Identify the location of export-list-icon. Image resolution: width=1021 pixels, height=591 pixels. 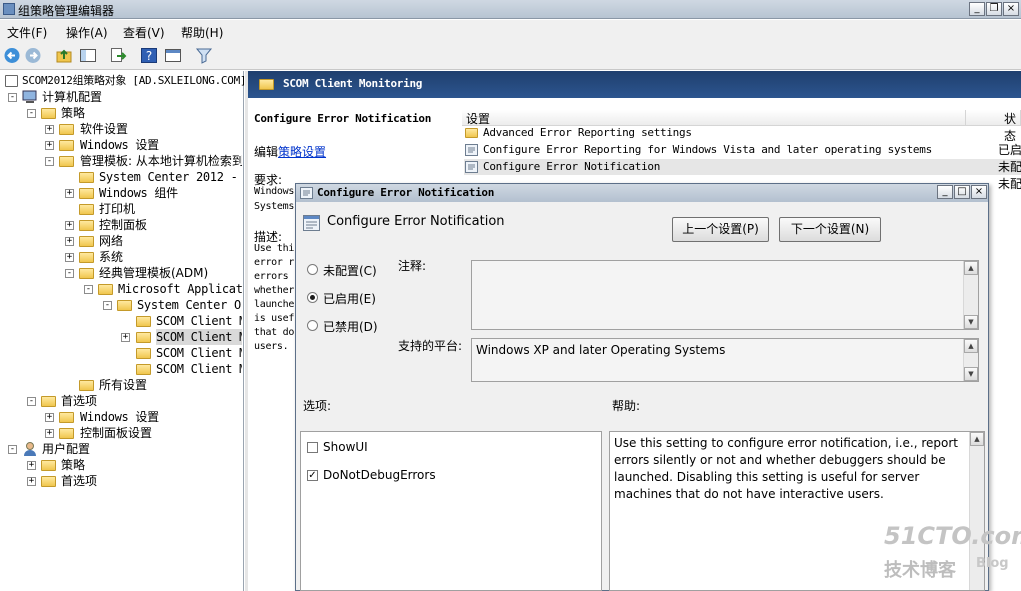
(118, 55).